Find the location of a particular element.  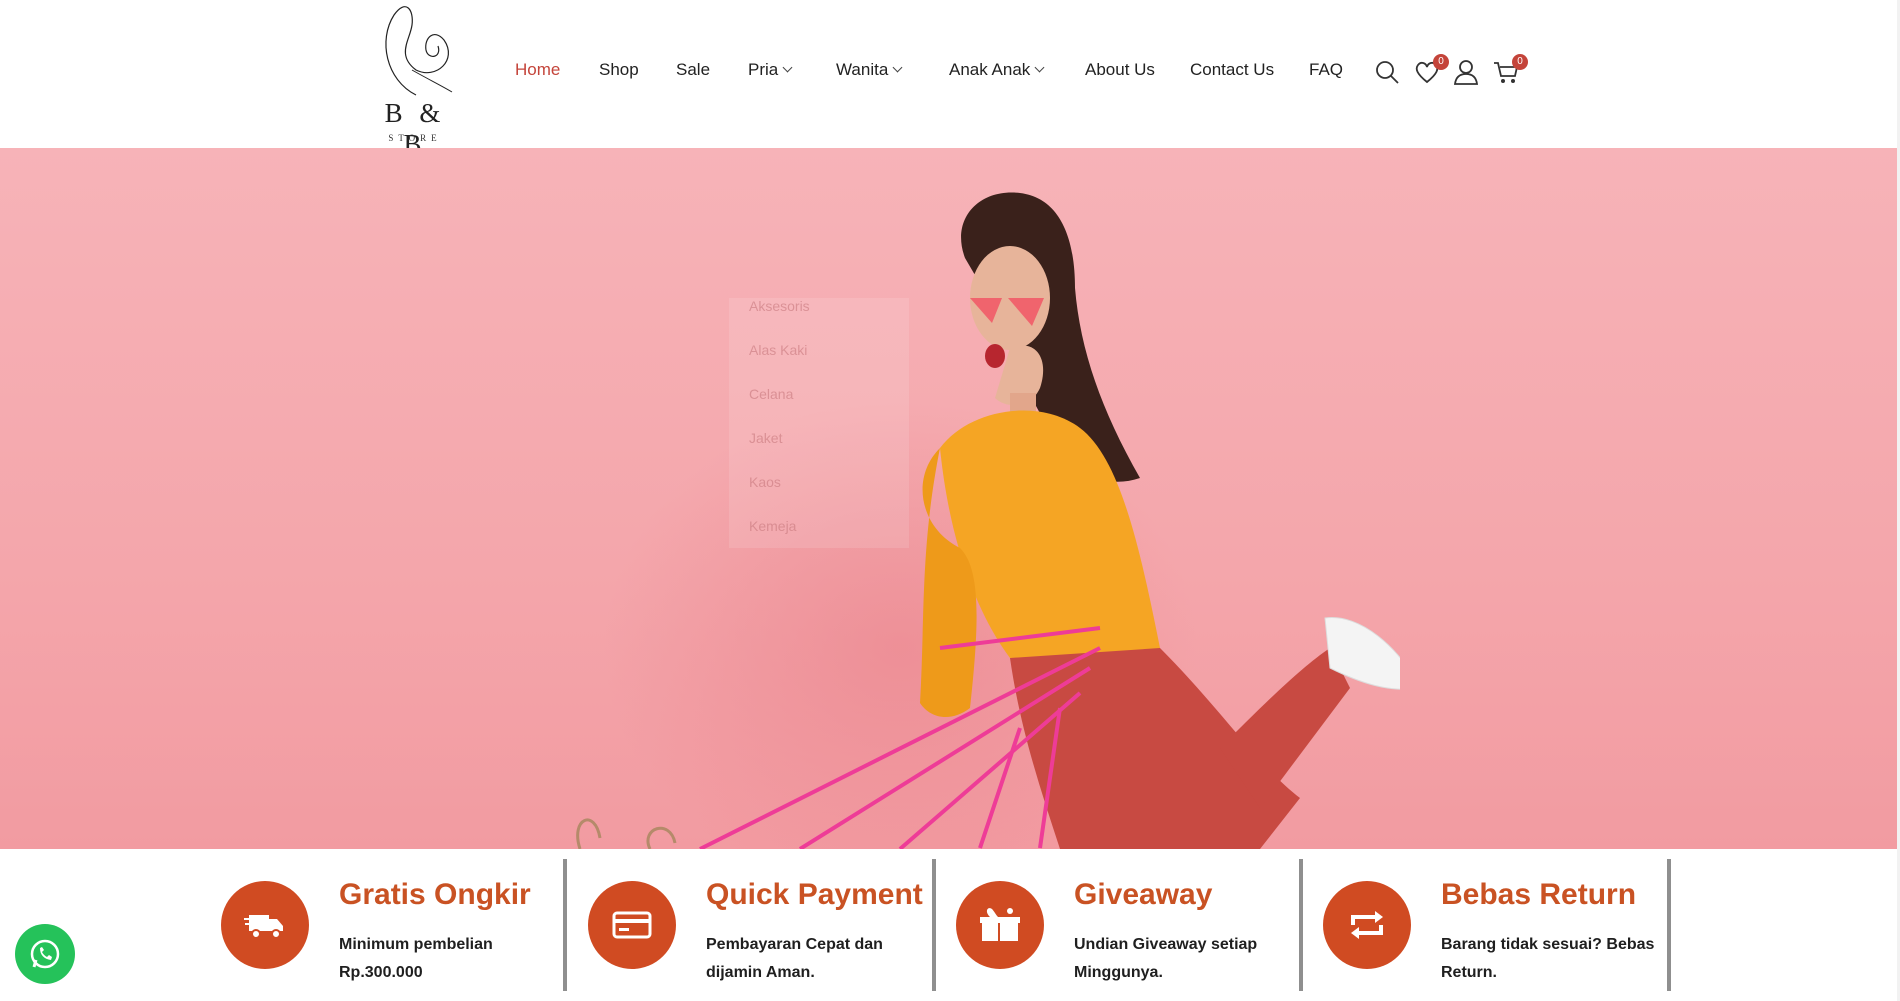

dropdown-item: Alas Kaki is located at coordinates (778, 350).